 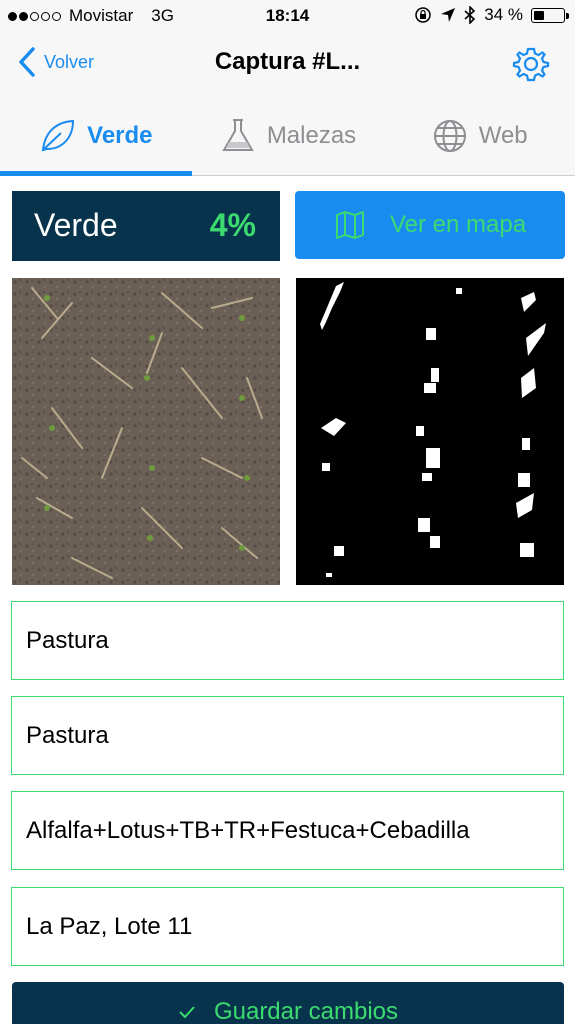 I want to click on field-category-value: Pastura, so click(x=67, y=735).